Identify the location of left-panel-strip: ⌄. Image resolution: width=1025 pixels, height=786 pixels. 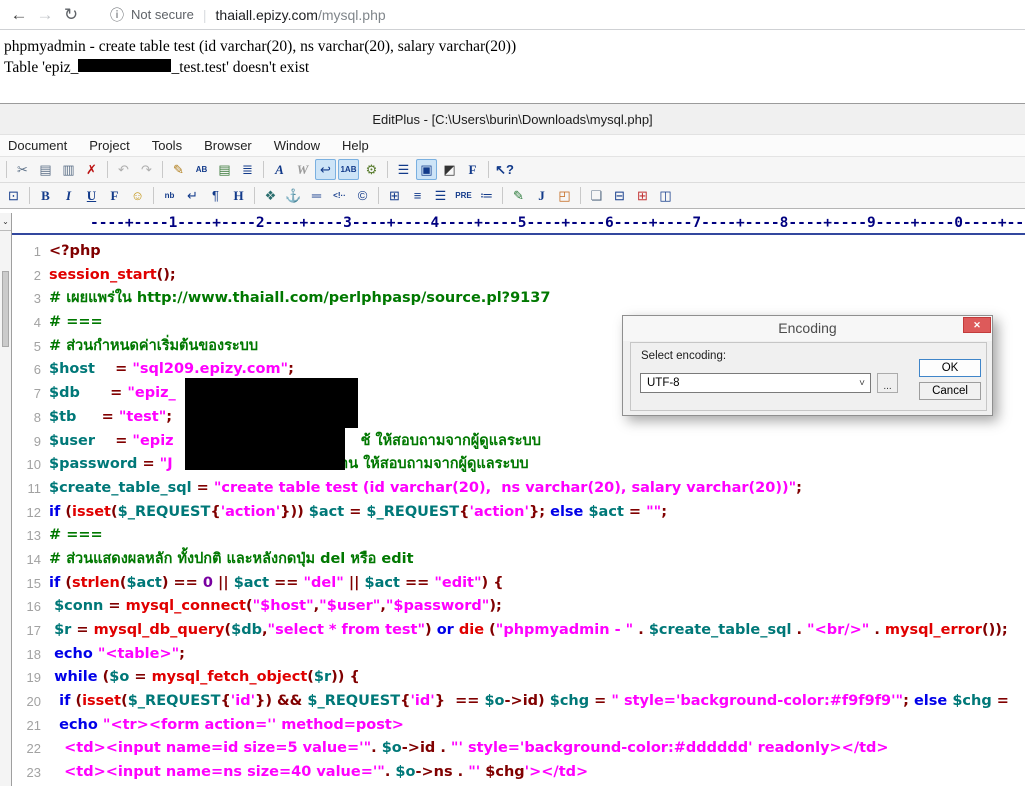
(6, 499).